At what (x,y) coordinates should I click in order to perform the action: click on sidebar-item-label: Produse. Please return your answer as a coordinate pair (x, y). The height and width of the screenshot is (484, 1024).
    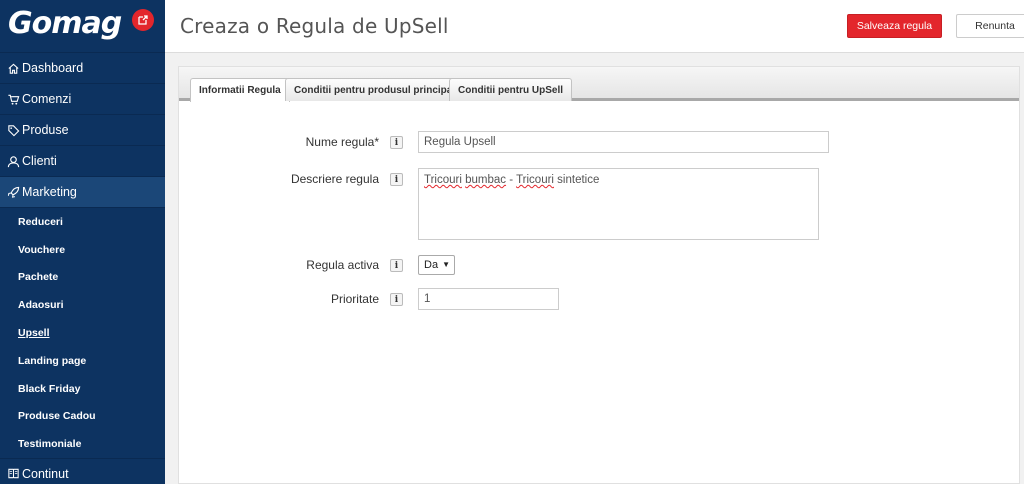
    Looking at the image, I should click on (45, 130).